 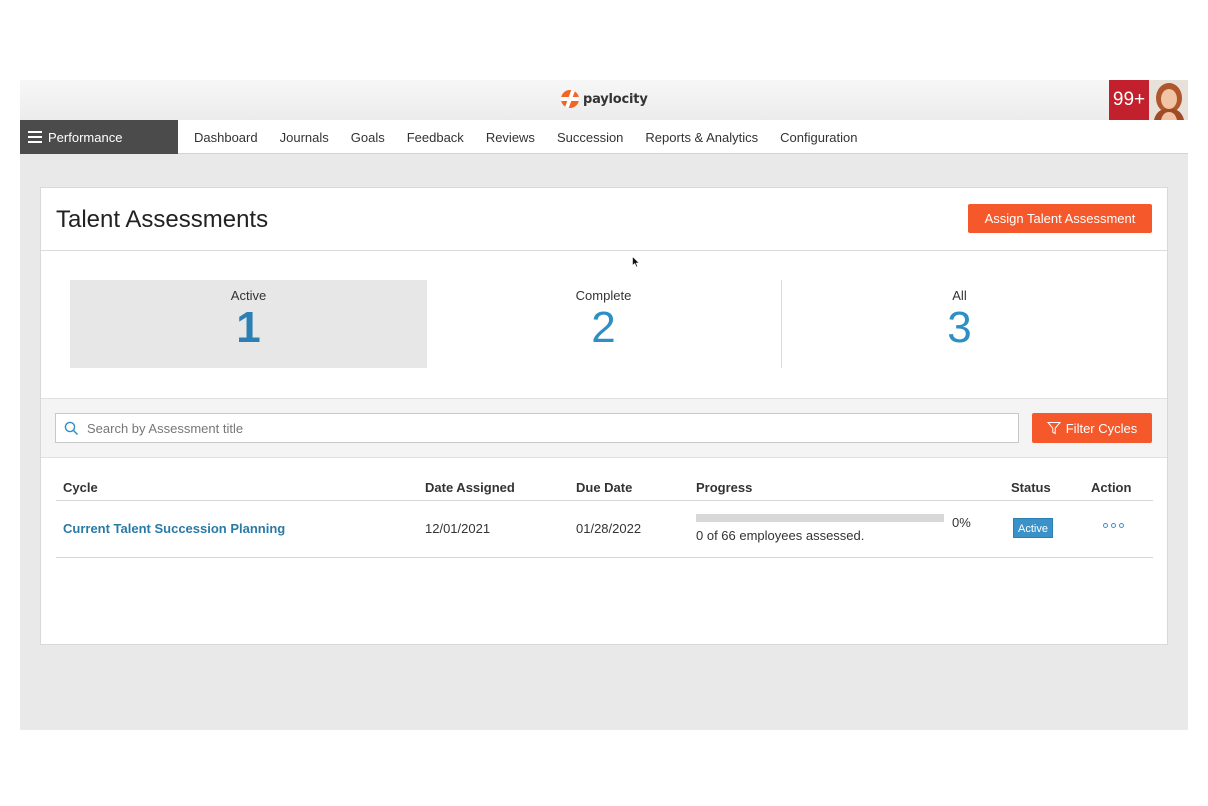 I want to click on filter-cycles-label: Filter Cycles, so click(x=1101, y=428).